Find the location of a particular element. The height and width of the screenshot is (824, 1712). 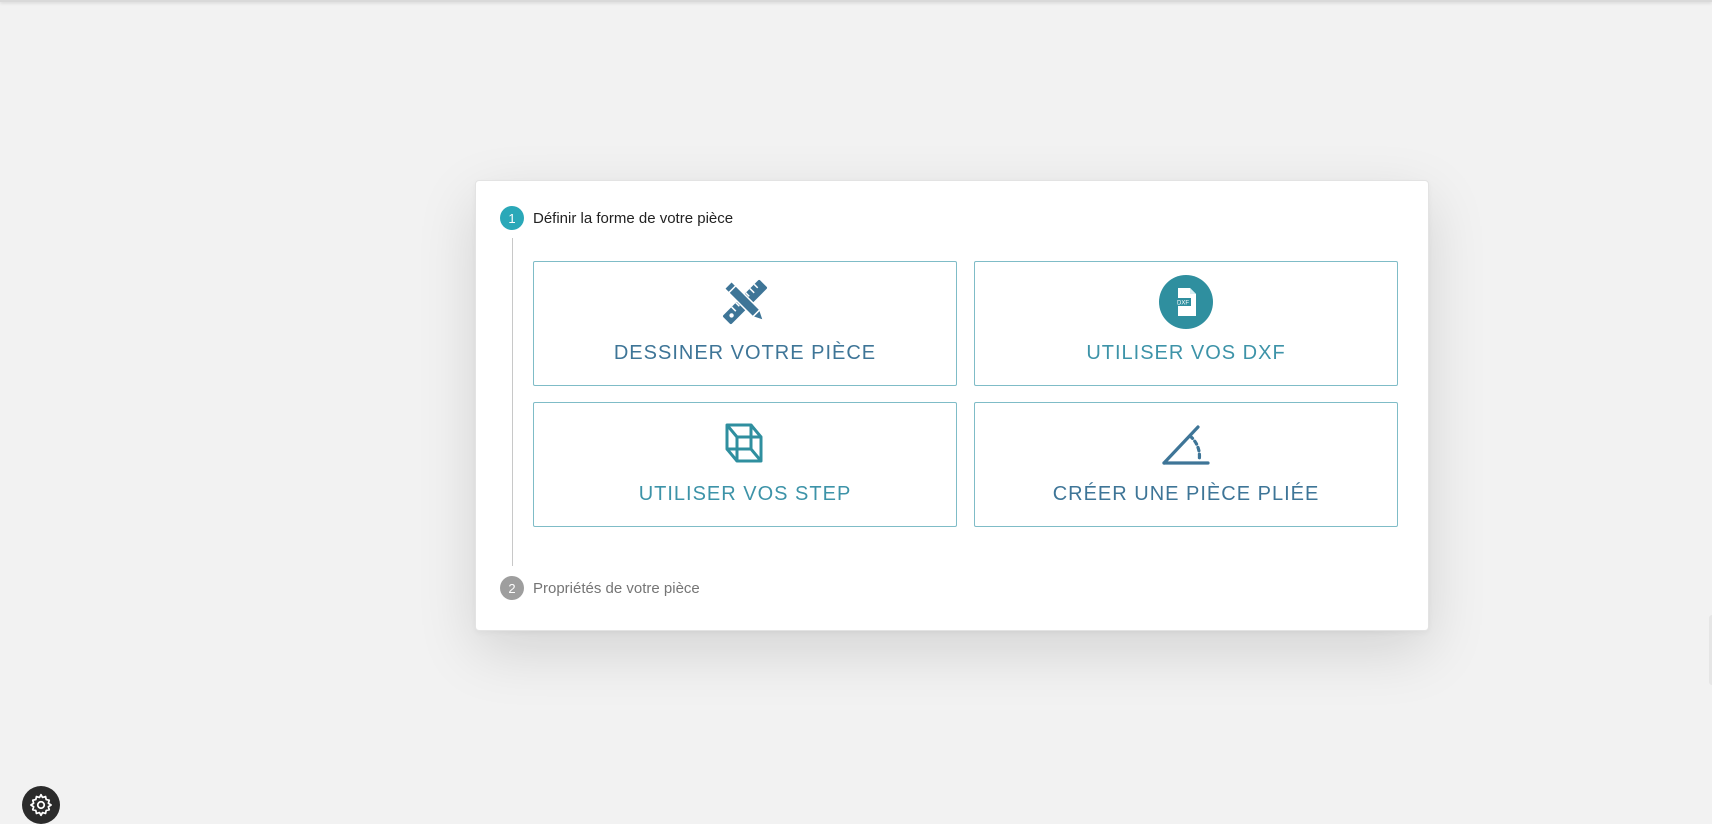

create-bent-part-label: CRÉER UNE PIÈCE PLIÉE is located at coordinates (1186, 494).